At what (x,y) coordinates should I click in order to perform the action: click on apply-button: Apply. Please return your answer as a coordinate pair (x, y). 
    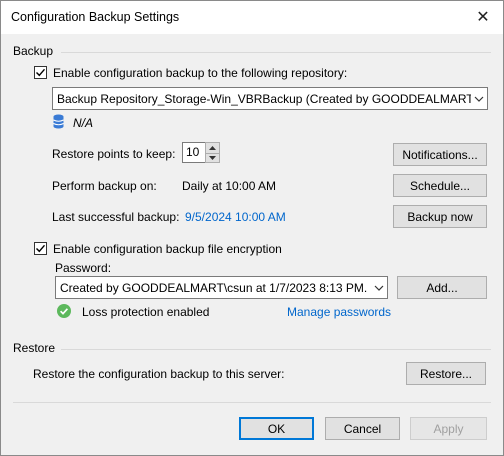
    Looking at the image, I should click on (448, 428).